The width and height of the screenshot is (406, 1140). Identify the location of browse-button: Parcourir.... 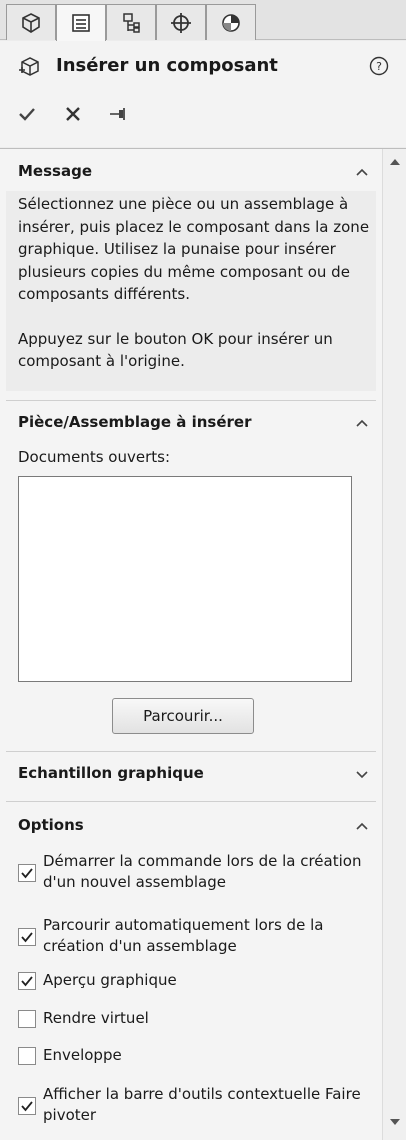
(183, 716).